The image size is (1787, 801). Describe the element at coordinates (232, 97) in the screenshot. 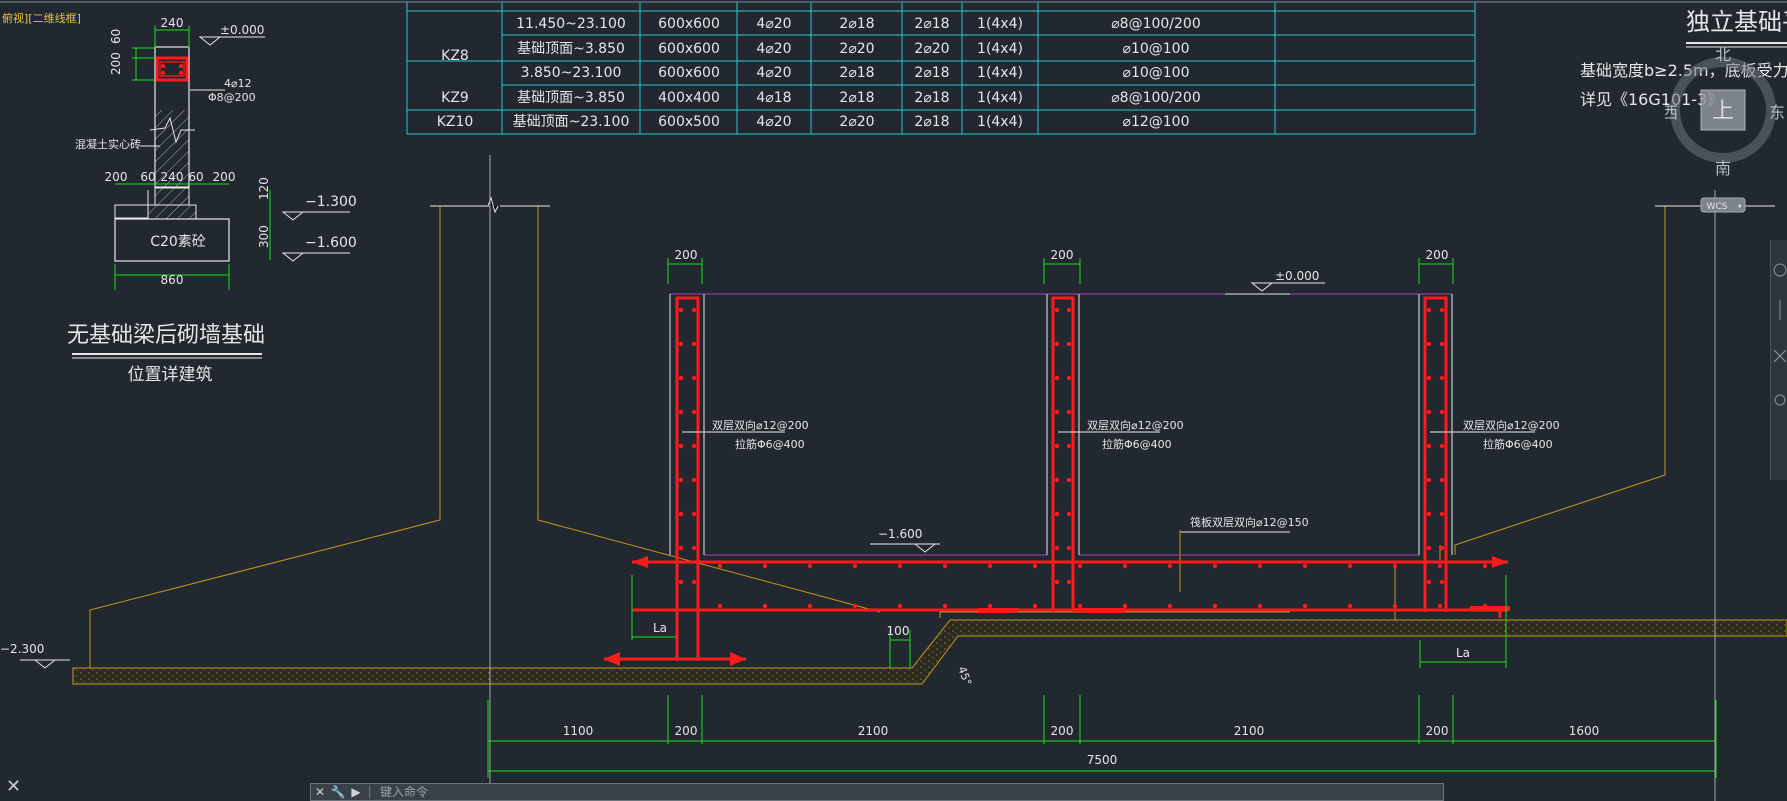

I see `detail-stirrup: Φ8@200` at that location.